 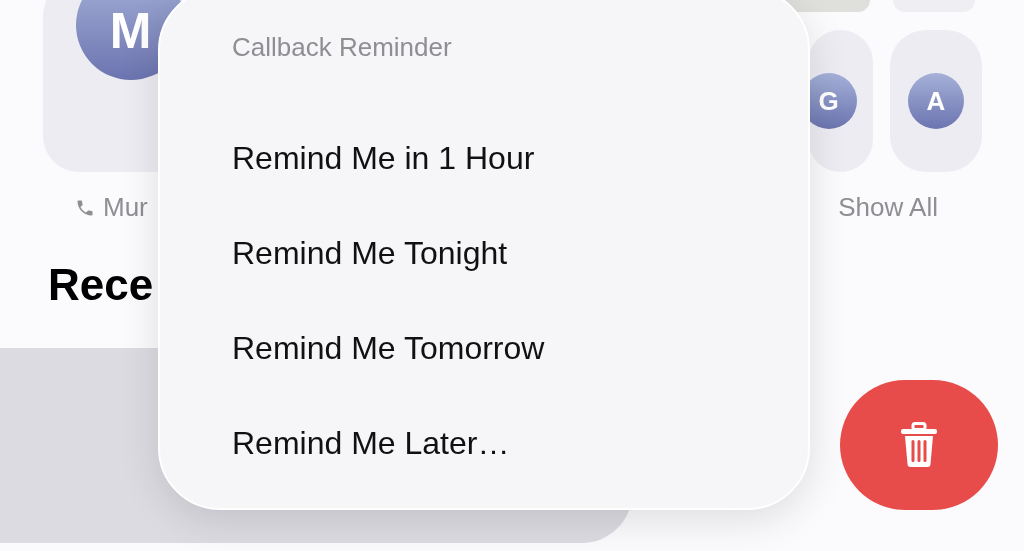 I want to click on avatar: A, so click(x=936, y=101).